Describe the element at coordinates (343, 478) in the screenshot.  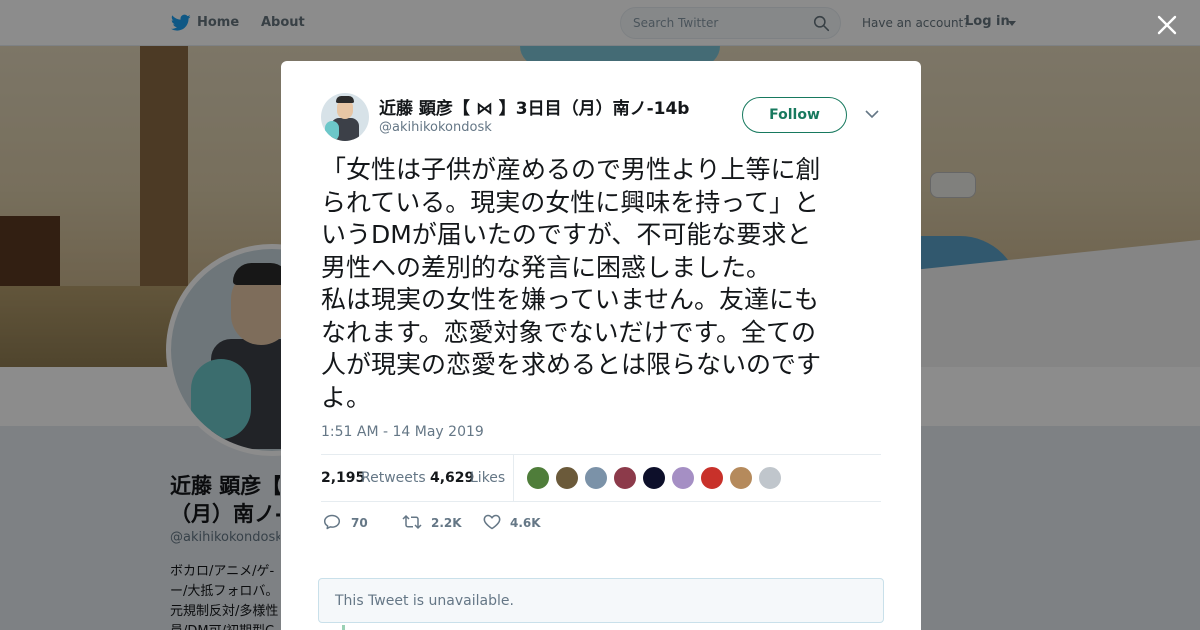
I see `retweets-count: 2,195` at that location.